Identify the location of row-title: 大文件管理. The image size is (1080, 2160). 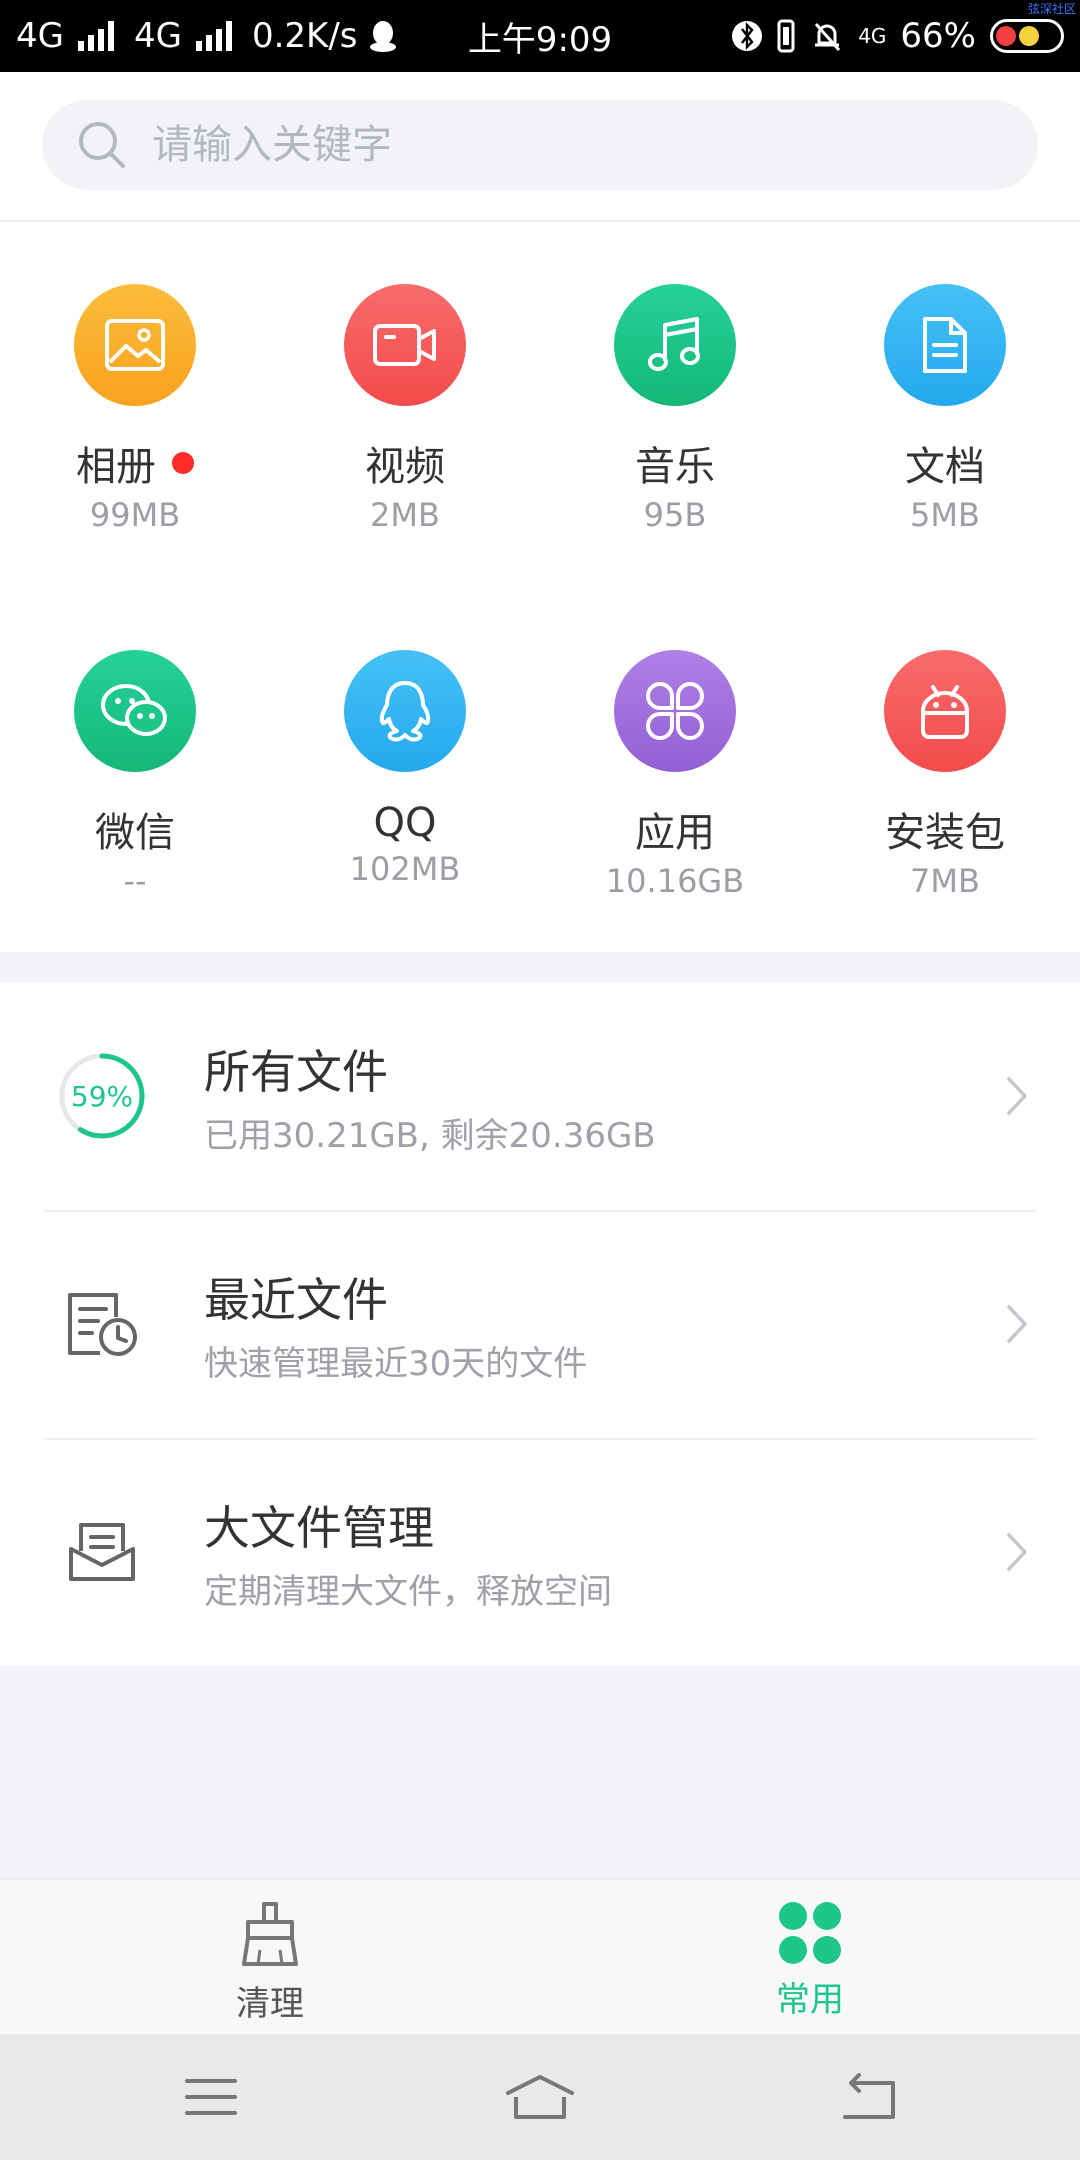
(319, 1527).